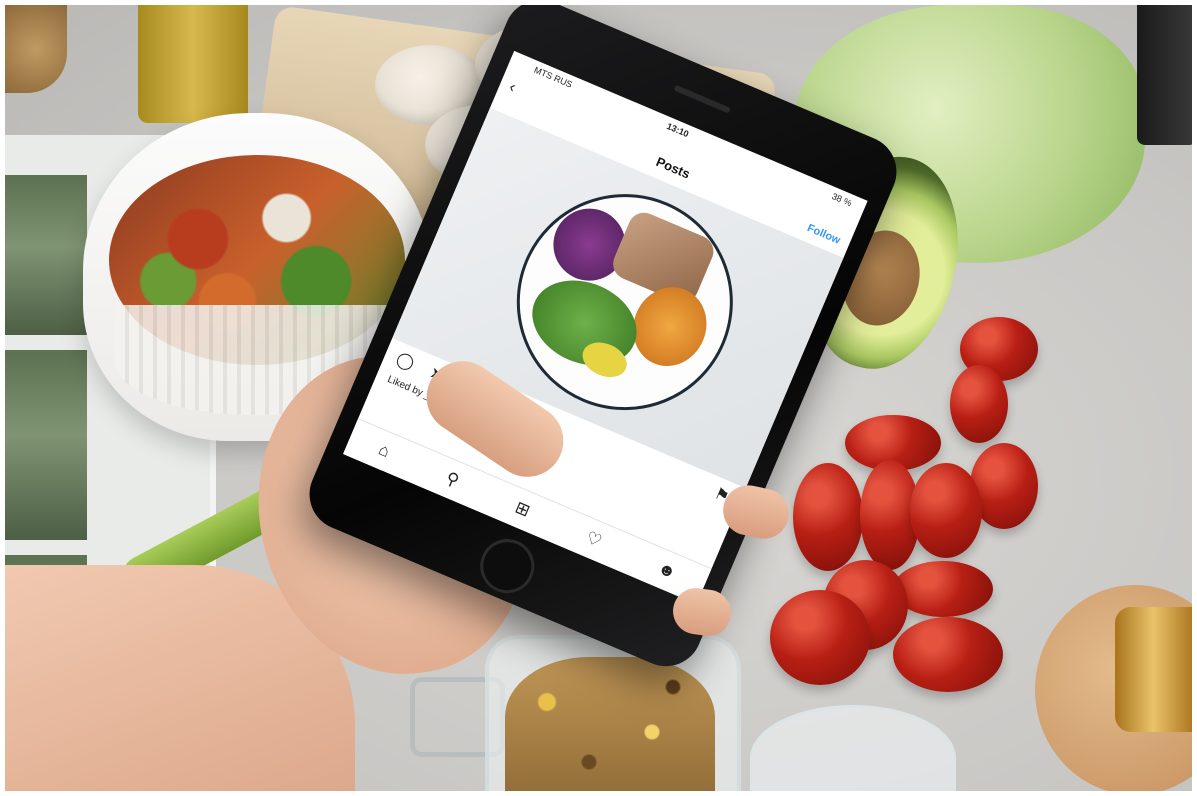 The image size is (1197, 796). Describe the element at coordinates (36, 49) in the screenshot. I see `wooden-lid` at that location.